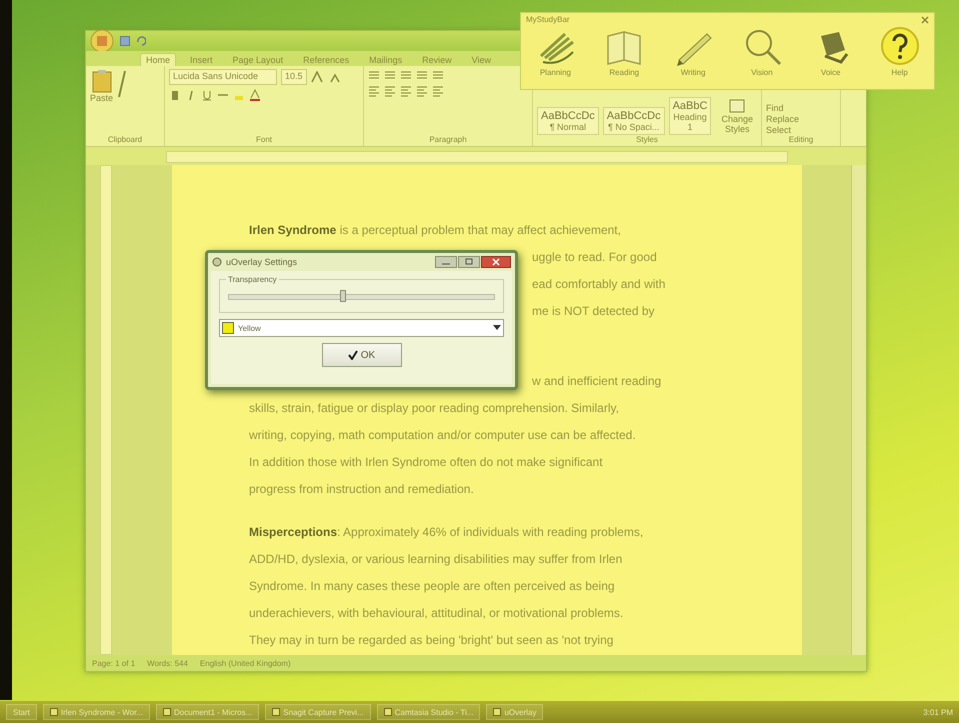 This screenshot has height=723, width=959. I want to click on minimize-icon, so click(446, 262).